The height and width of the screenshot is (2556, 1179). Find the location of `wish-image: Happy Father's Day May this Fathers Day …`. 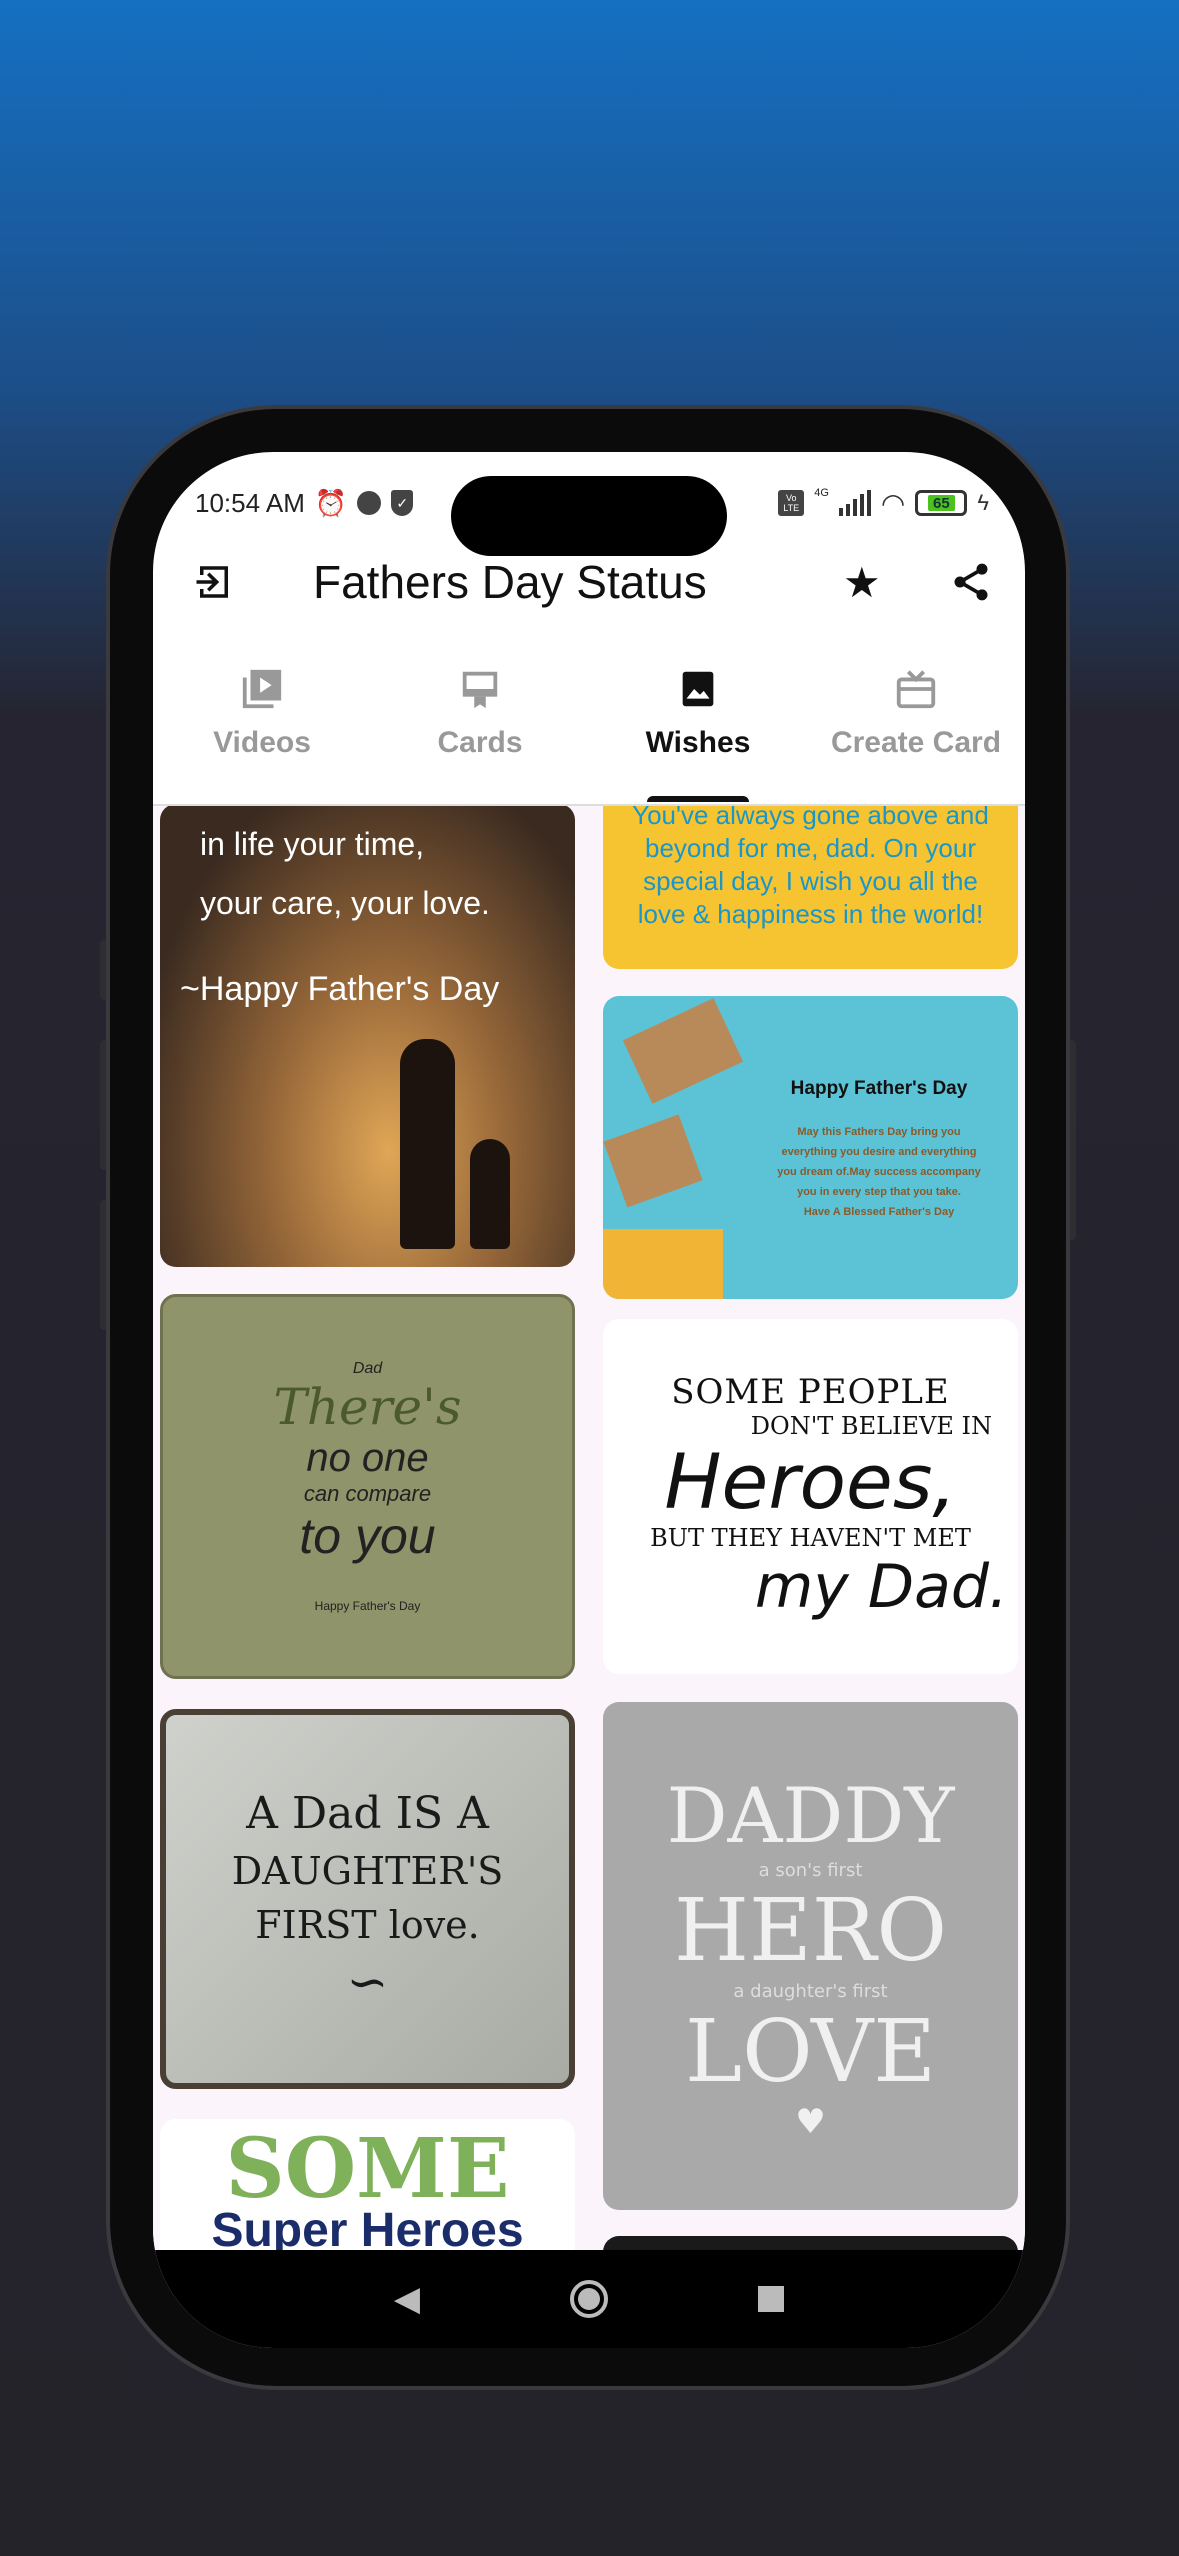

wish-image: Happy Father's Day May this Fathers Day … is located at coordinates (810, 1147).